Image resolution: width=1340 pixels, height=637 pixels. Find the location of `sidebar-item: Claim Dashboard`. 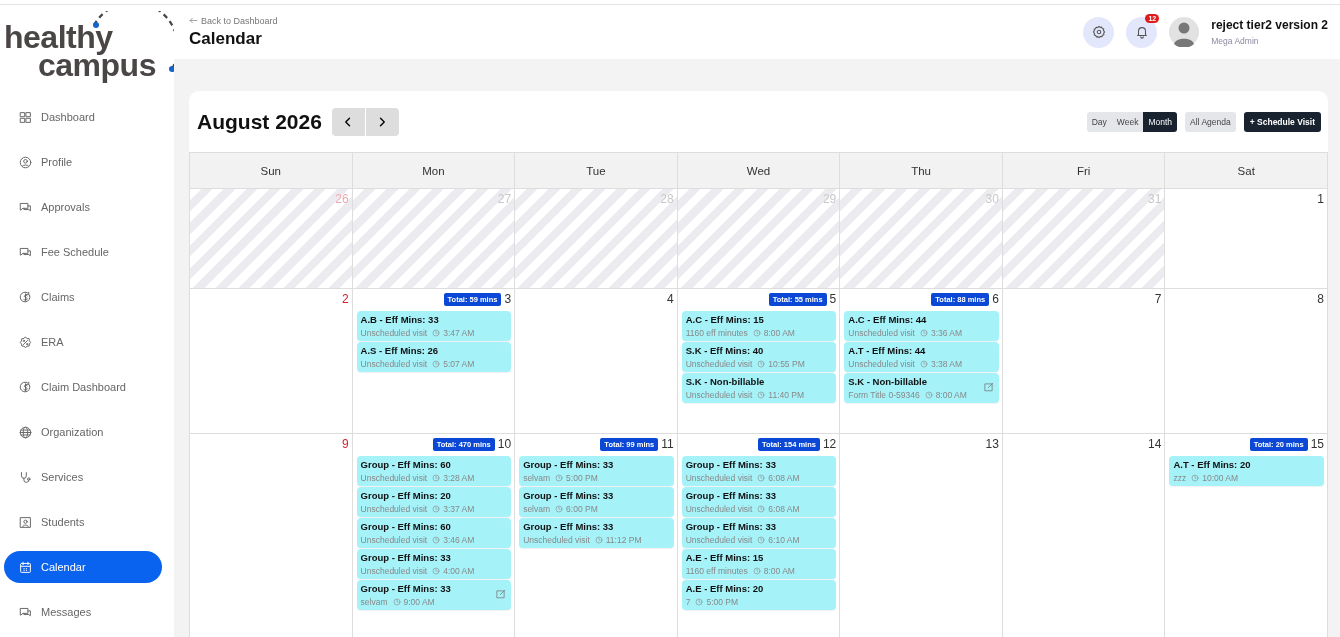

sidebar-item: Claim Dashboard is located at coordinates (83, 387).